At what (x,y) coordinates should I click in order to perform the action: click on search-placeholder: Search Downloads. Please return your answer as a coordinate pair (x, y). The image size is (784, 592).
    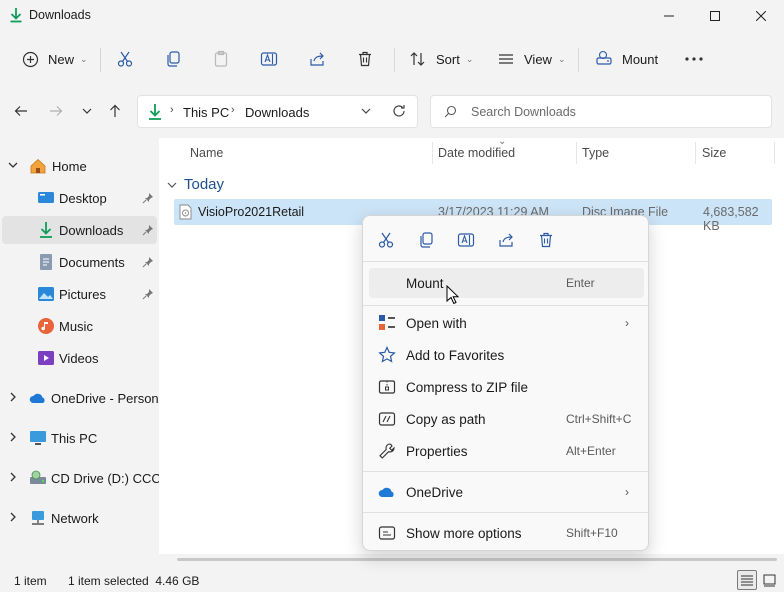
    Looking at the image, I should click on (523, 112).